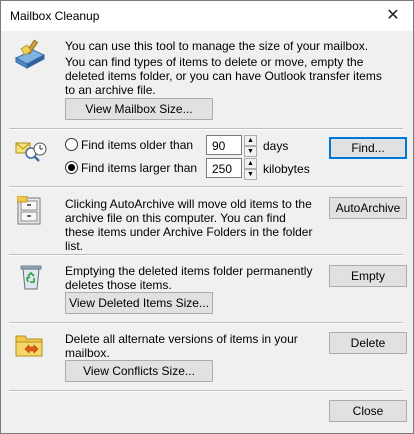  I want to click on autoarchive-button: AutoArchive, so click(368, 208).